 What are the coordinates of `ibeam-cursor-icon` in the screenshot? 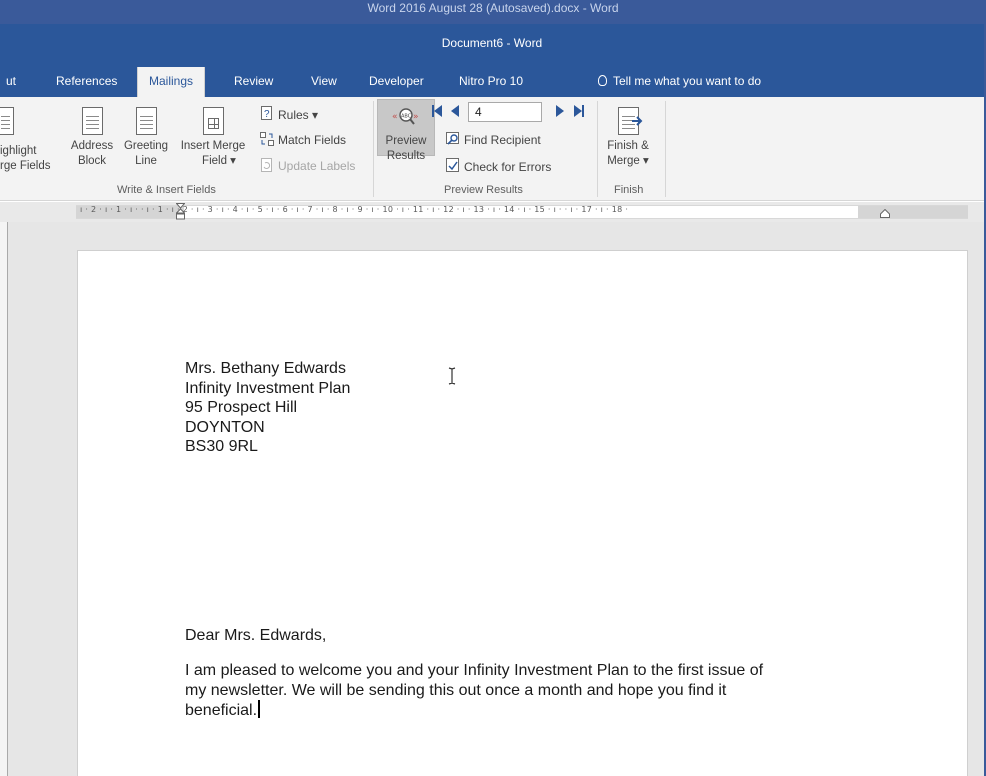 It's located at (452, 376).